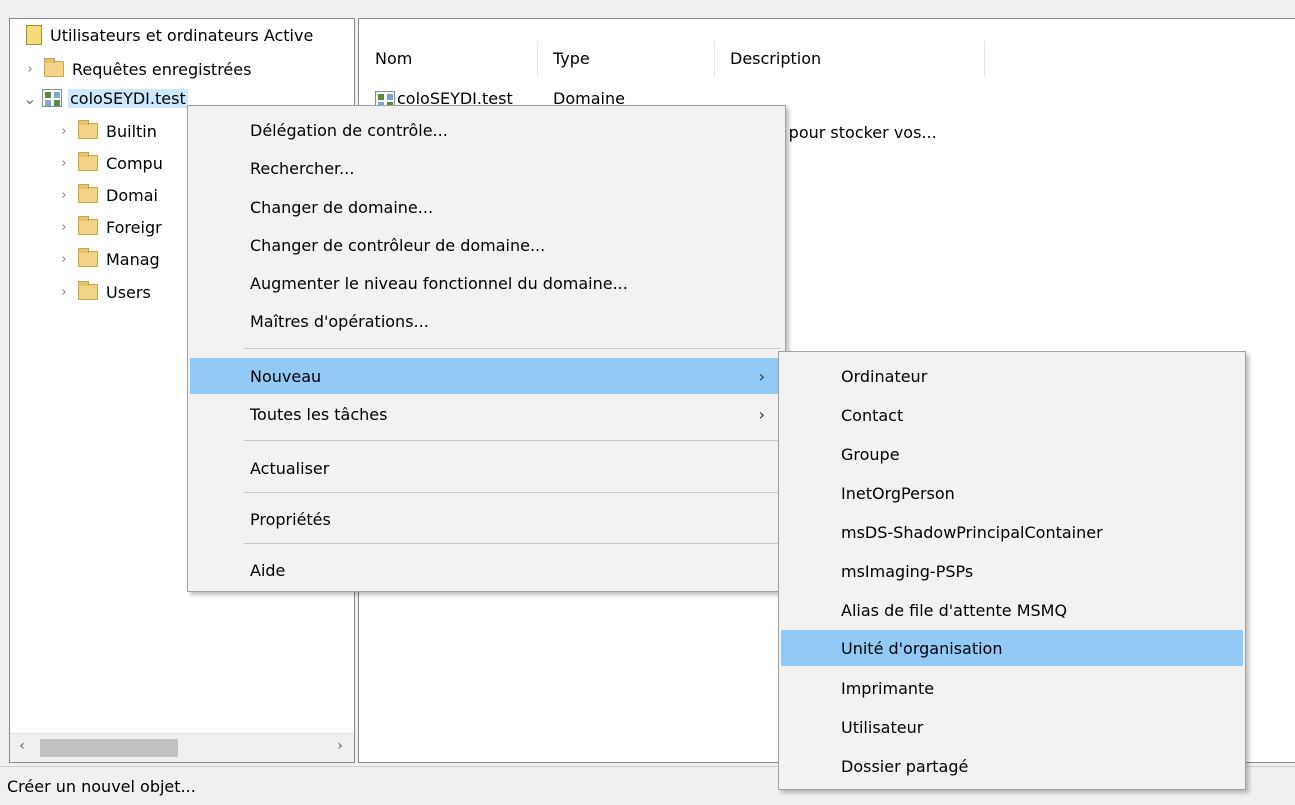  What do you see at coordinates (109, 748) in the screenshot?
I see `scrollbar-thumb` at bounding box center [109, 748].